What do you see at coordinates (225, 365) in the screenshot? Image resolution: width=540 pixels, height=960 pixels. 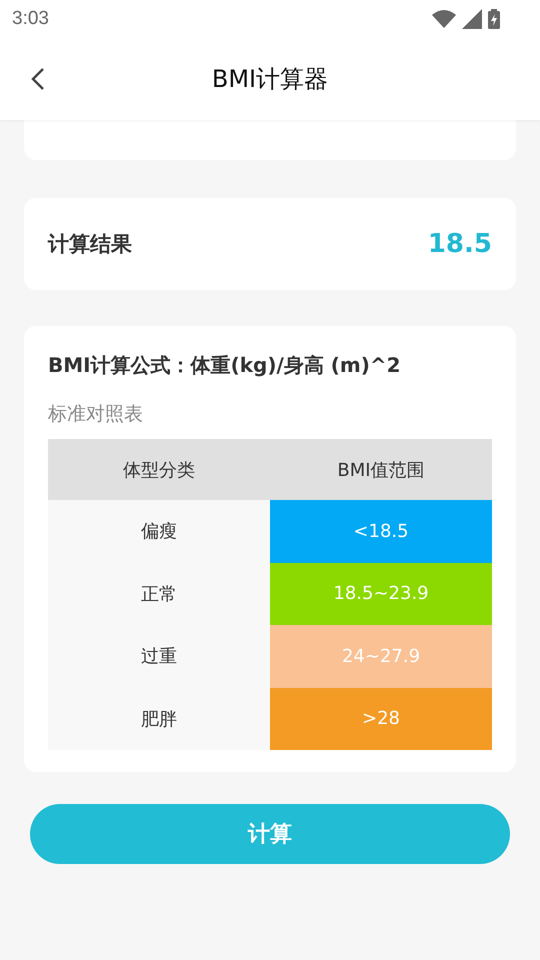 I see `formula-text: BMI计算公式：体重(kg)/身高 (m)^2` at bounding box center [225, 365].